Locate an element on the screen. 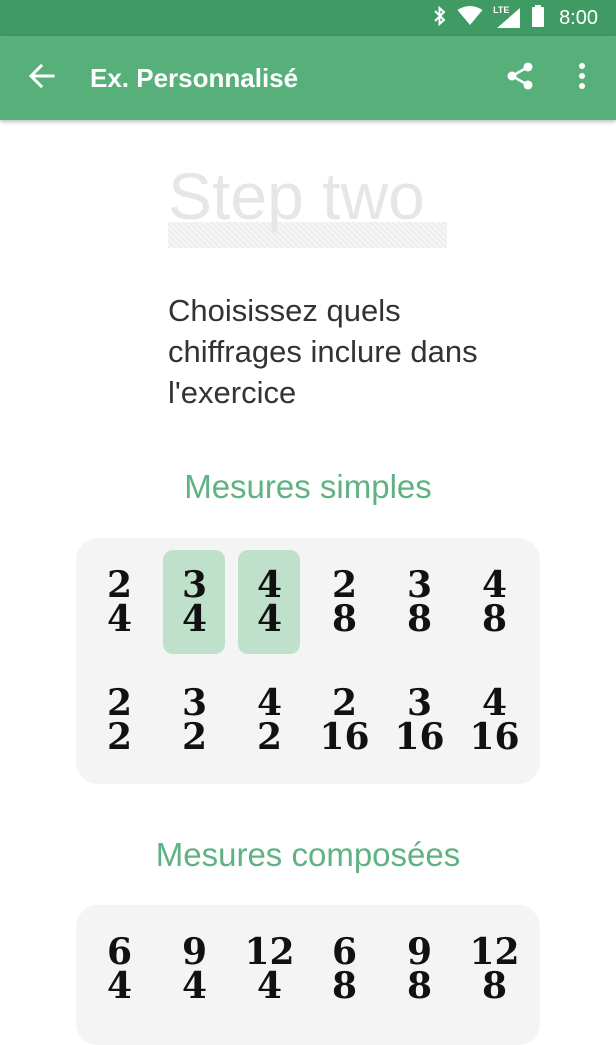 This screenshot has width=616, height=1045. time-signature-label: 12 8 is located at coordinates (494, 969).